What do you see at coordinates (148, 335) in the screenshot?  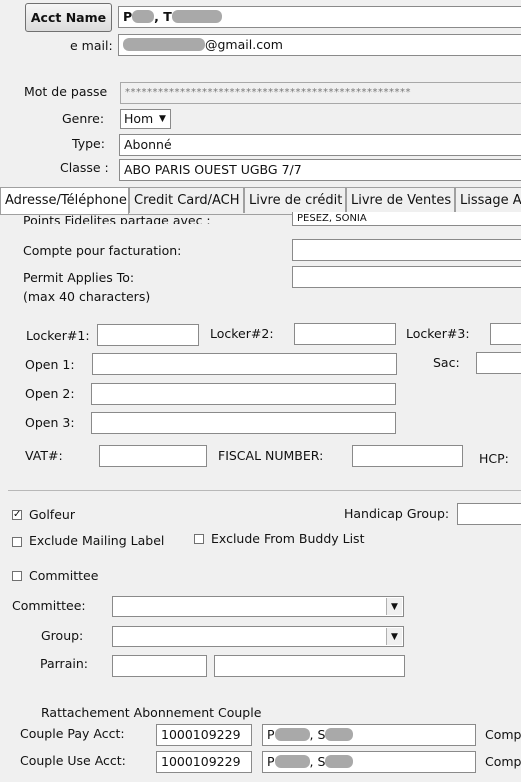 I see `locker1-field` at bounding box center [148, 335].